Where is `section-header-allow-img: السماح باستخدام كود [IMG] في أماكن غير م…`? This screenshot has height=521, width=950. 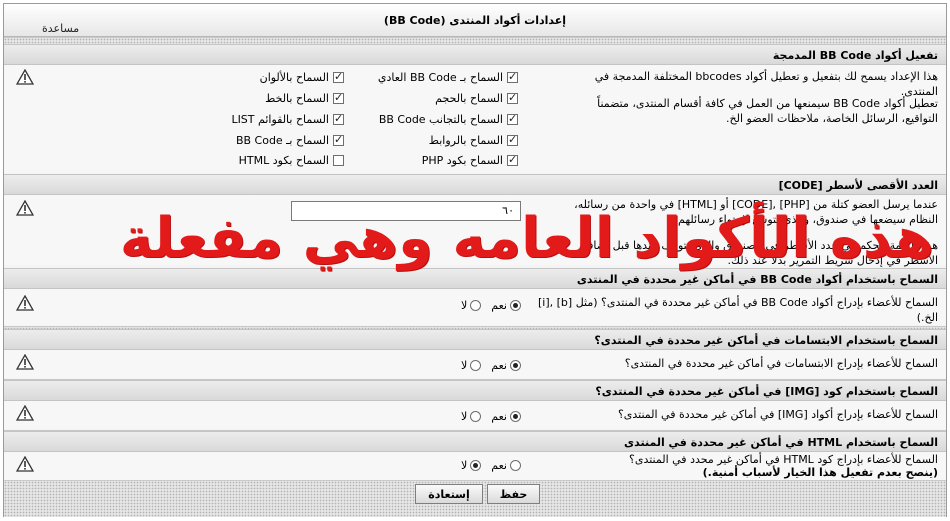 section-header-allow-img: السماح باستخدام كود [IMG] في أماكن غير م… is located at coordinates (475, 390).